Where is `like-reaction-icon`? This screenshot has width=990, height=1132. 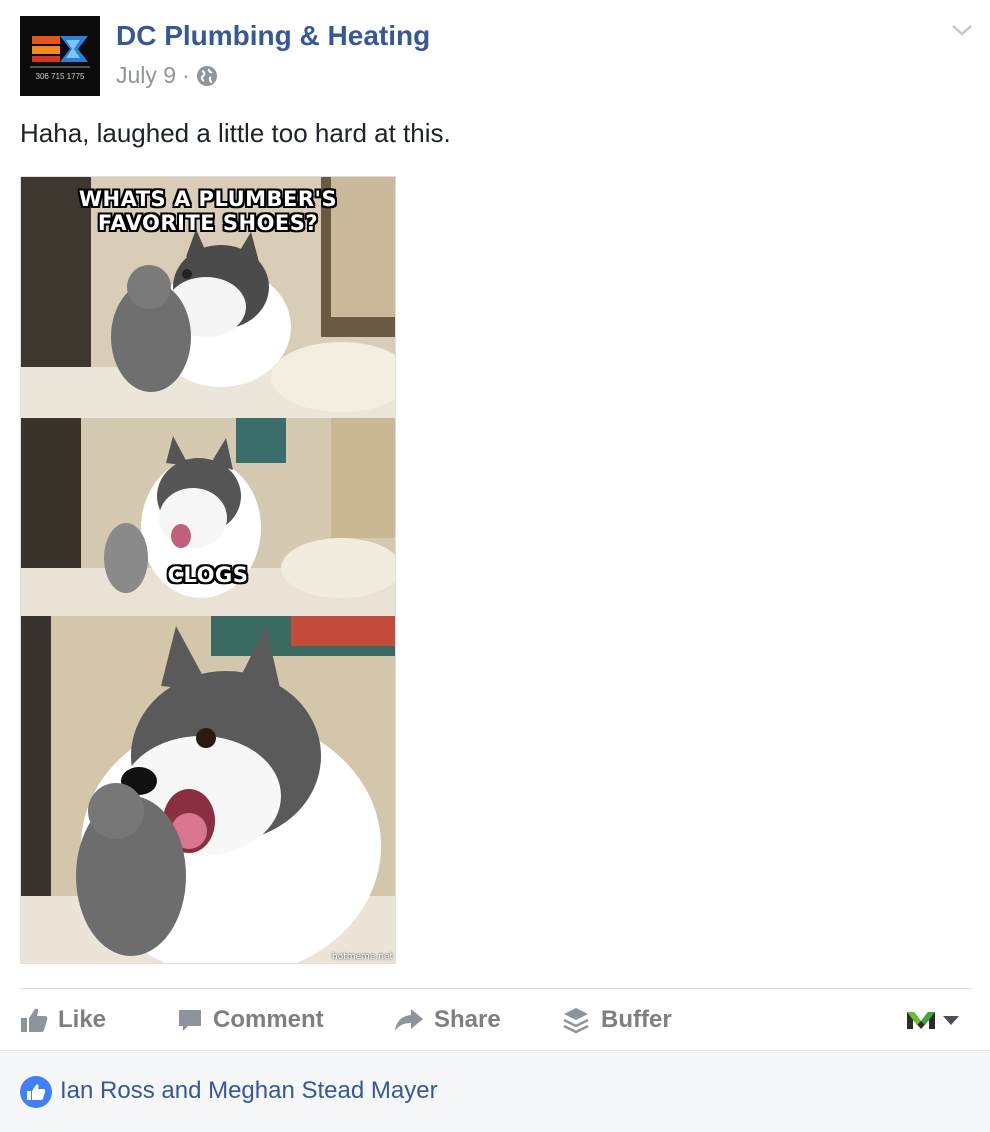 like-reaction-icon is located at coordinates (36, 1092).